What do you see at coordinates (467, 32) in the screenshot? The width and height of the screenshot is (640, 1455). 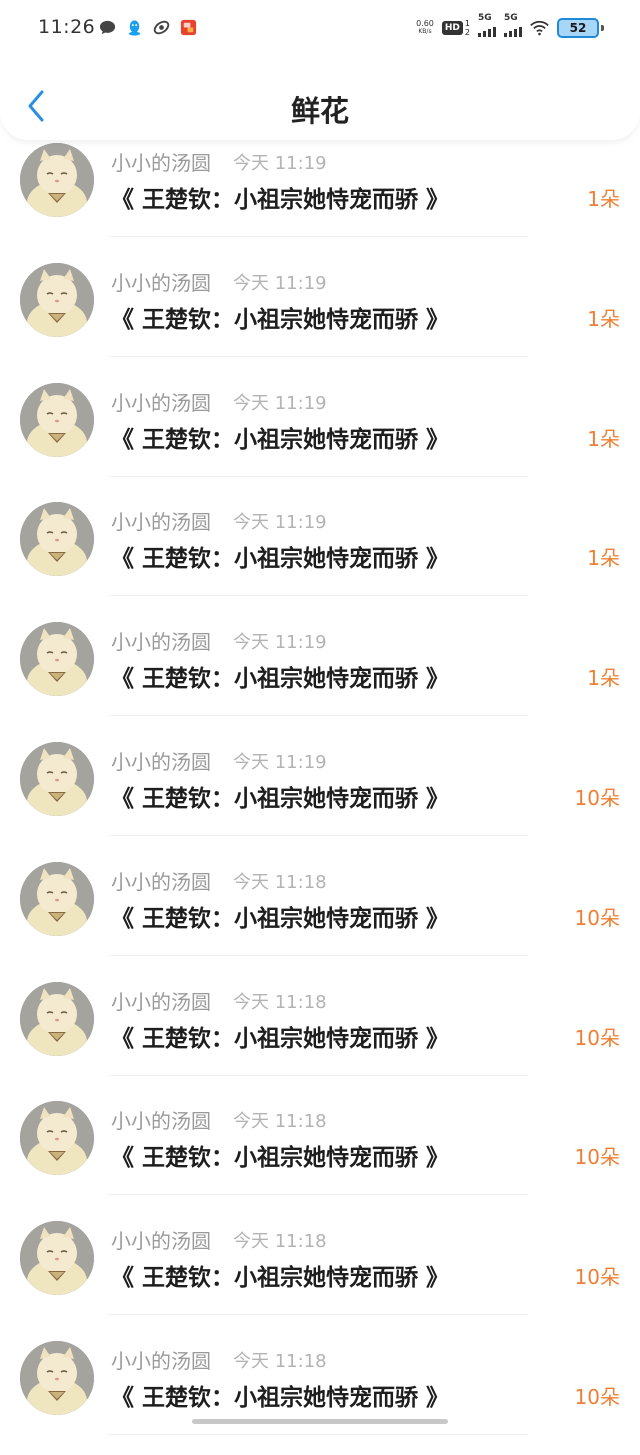 I see `sim2-label: 2` at bounding box center [467, 32].